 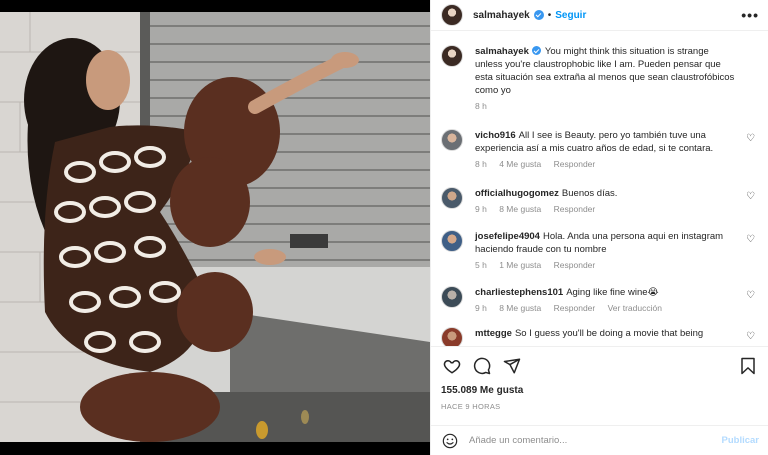 What do you see at coordinates (570, 15) in the screenshot?
I see `follow-button: Seguir` at bounding box center [570, 15].